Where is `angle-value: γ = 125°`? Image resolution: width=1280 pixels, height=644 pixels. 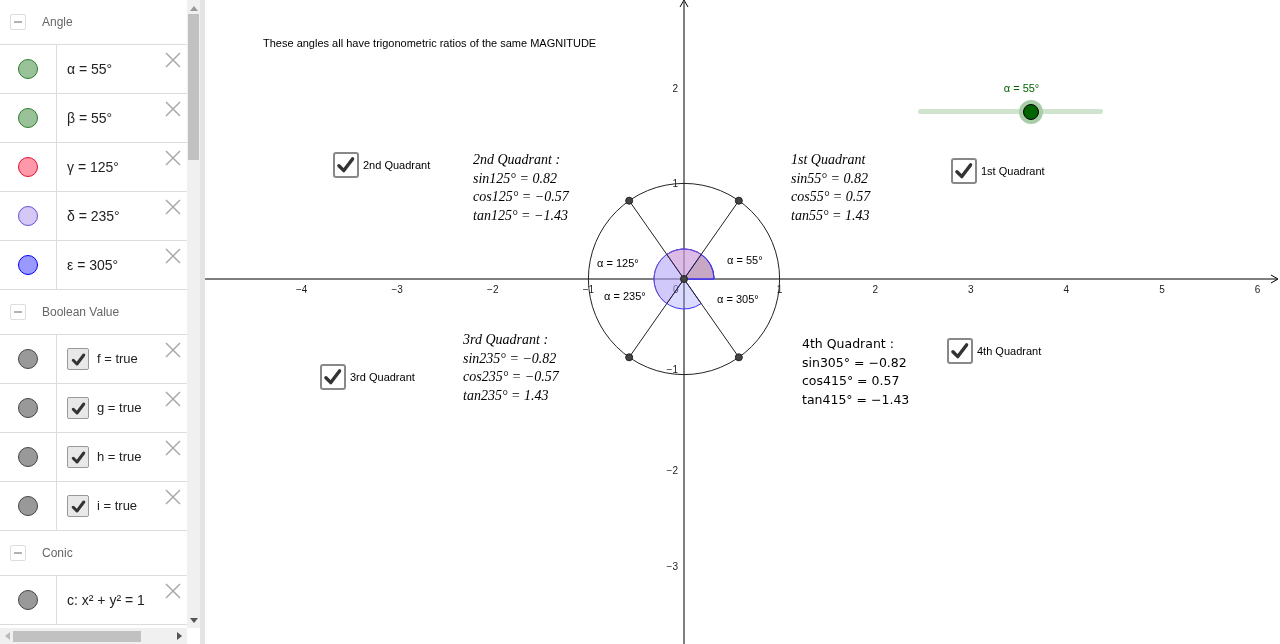 angle-value: γ = 125° is located at coordinates (93, 167).